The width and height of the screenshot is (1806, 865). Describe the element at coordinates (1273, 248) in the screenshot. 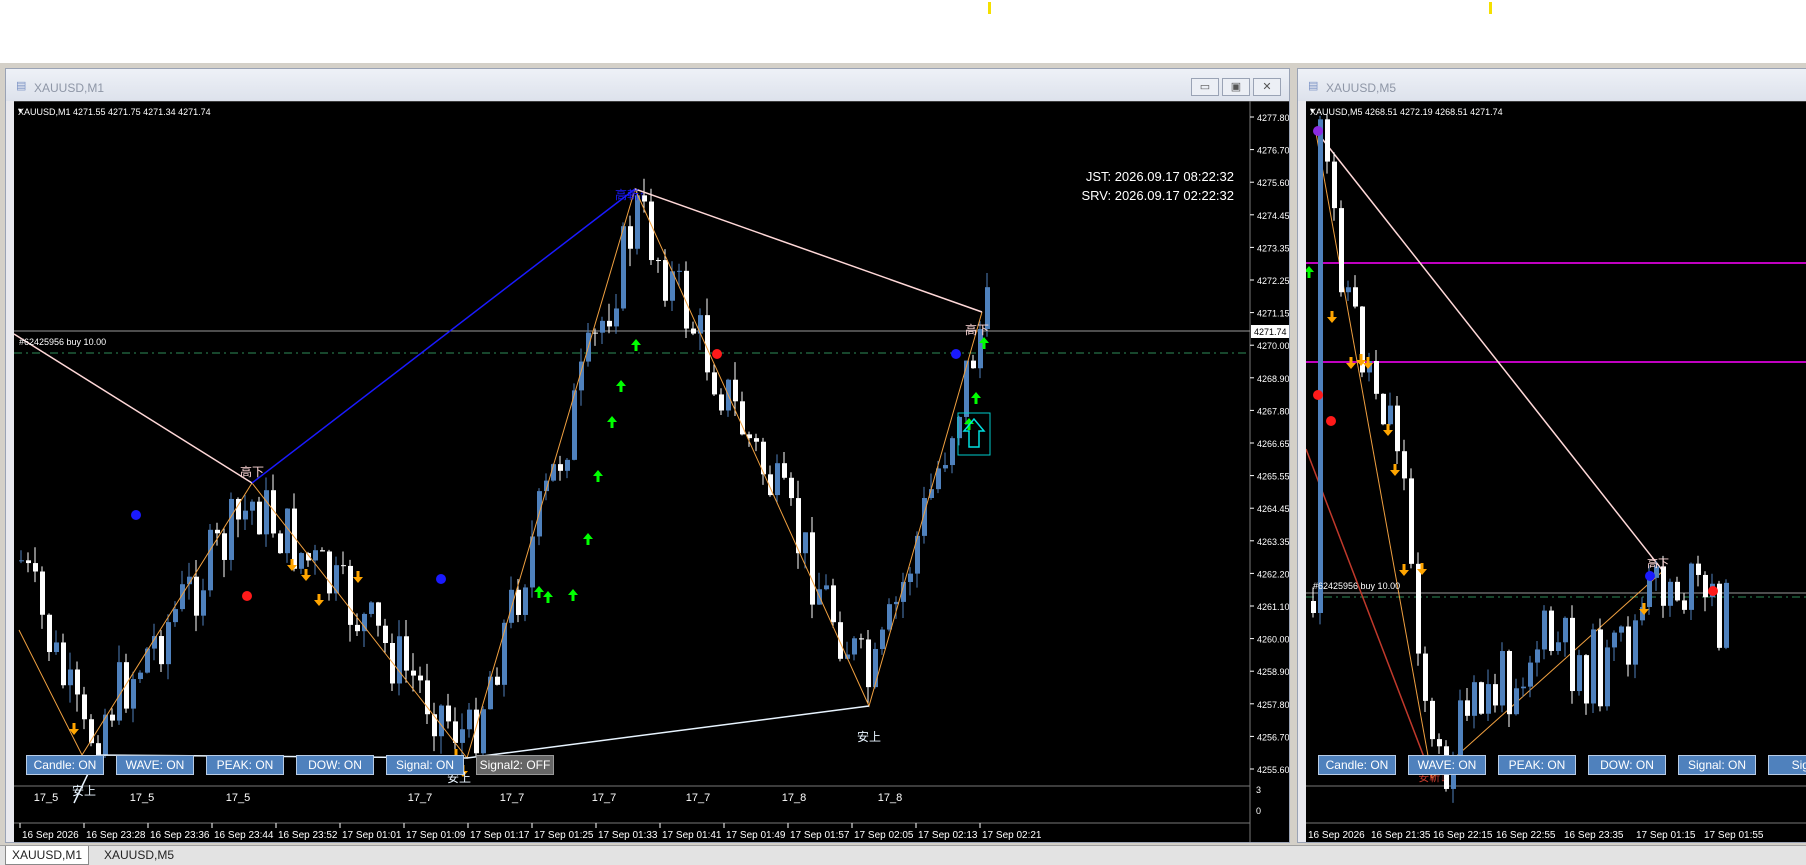

I see `price-tick-label: 4273.35` at that location.